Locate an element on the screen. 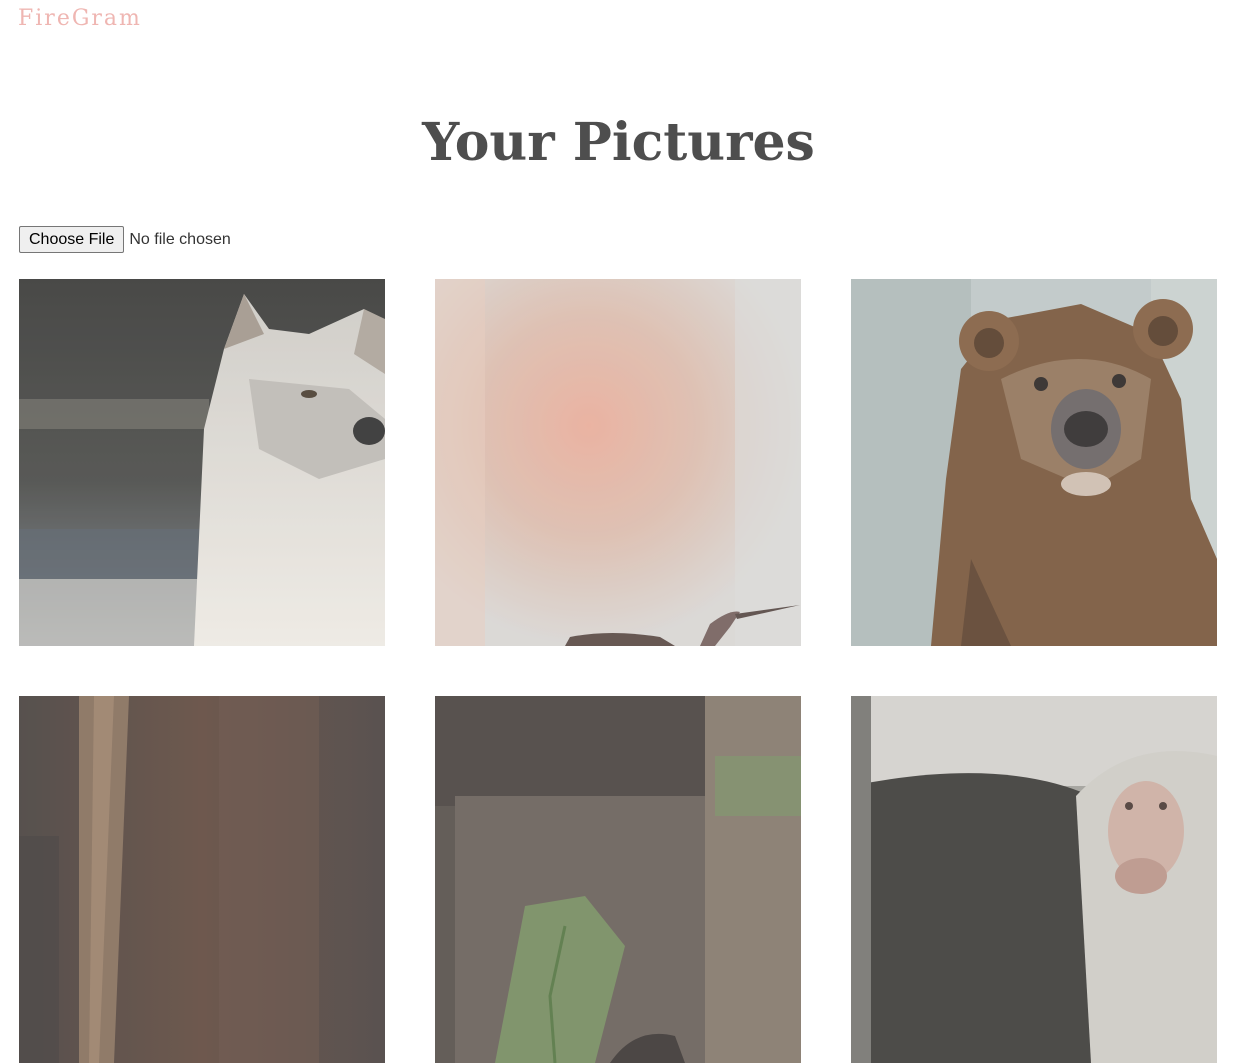 The width and height of the screenshot is (1237, 1063). upload-form: Choose File No file chosen is located at coordinates (125, 239).